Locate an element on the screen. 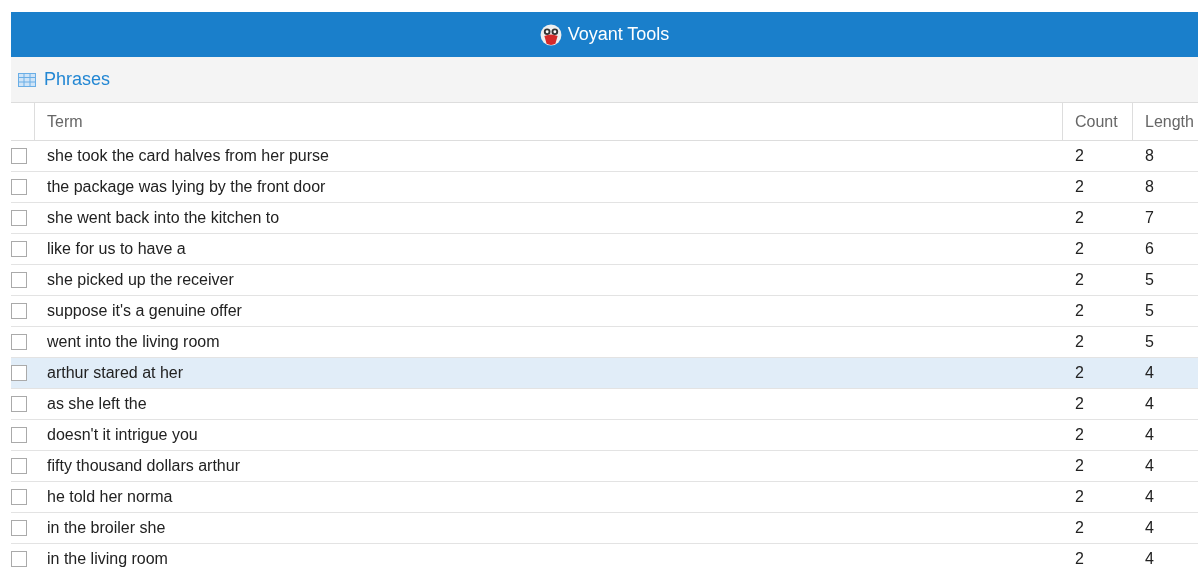 Image resolution: width=1198 pixels, height=569 pixels. term-cell-text: she went back into the kitchen to is located at coordinates (163, 218).